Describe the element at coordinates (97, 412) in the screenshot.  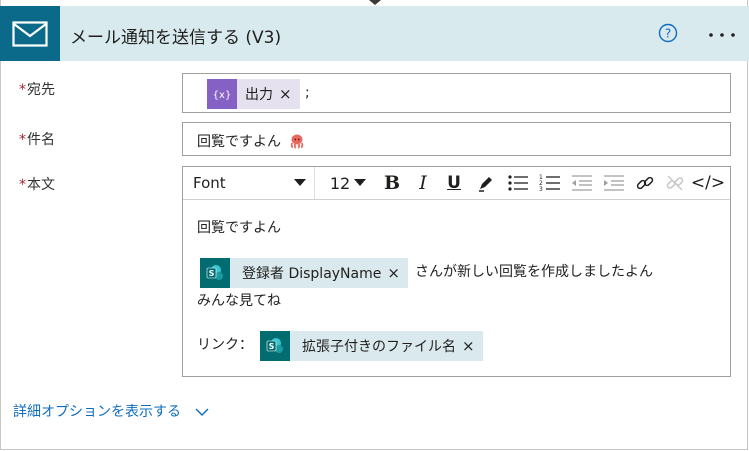
I see `advanced-options-label: 詳細オプションを表示する` at that location.